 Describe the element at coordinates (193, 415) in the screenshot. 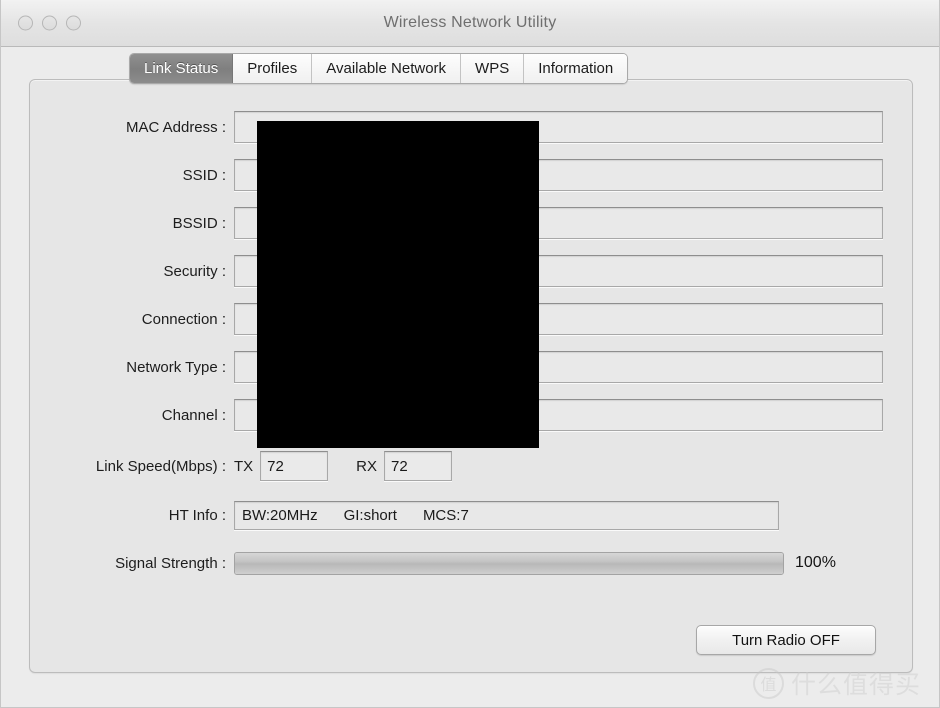

I see `label-channel: Channel :` at that location.